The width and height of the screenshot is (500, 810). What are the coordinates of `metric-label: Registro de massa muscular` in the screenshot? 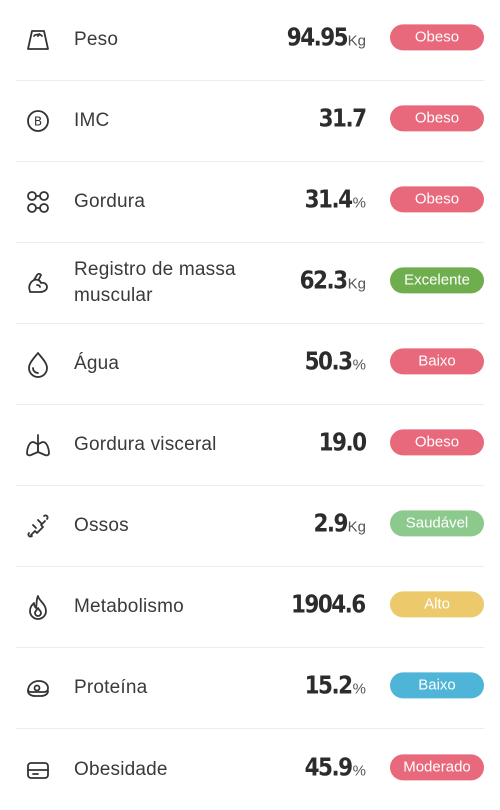 It's located at (155, 282).